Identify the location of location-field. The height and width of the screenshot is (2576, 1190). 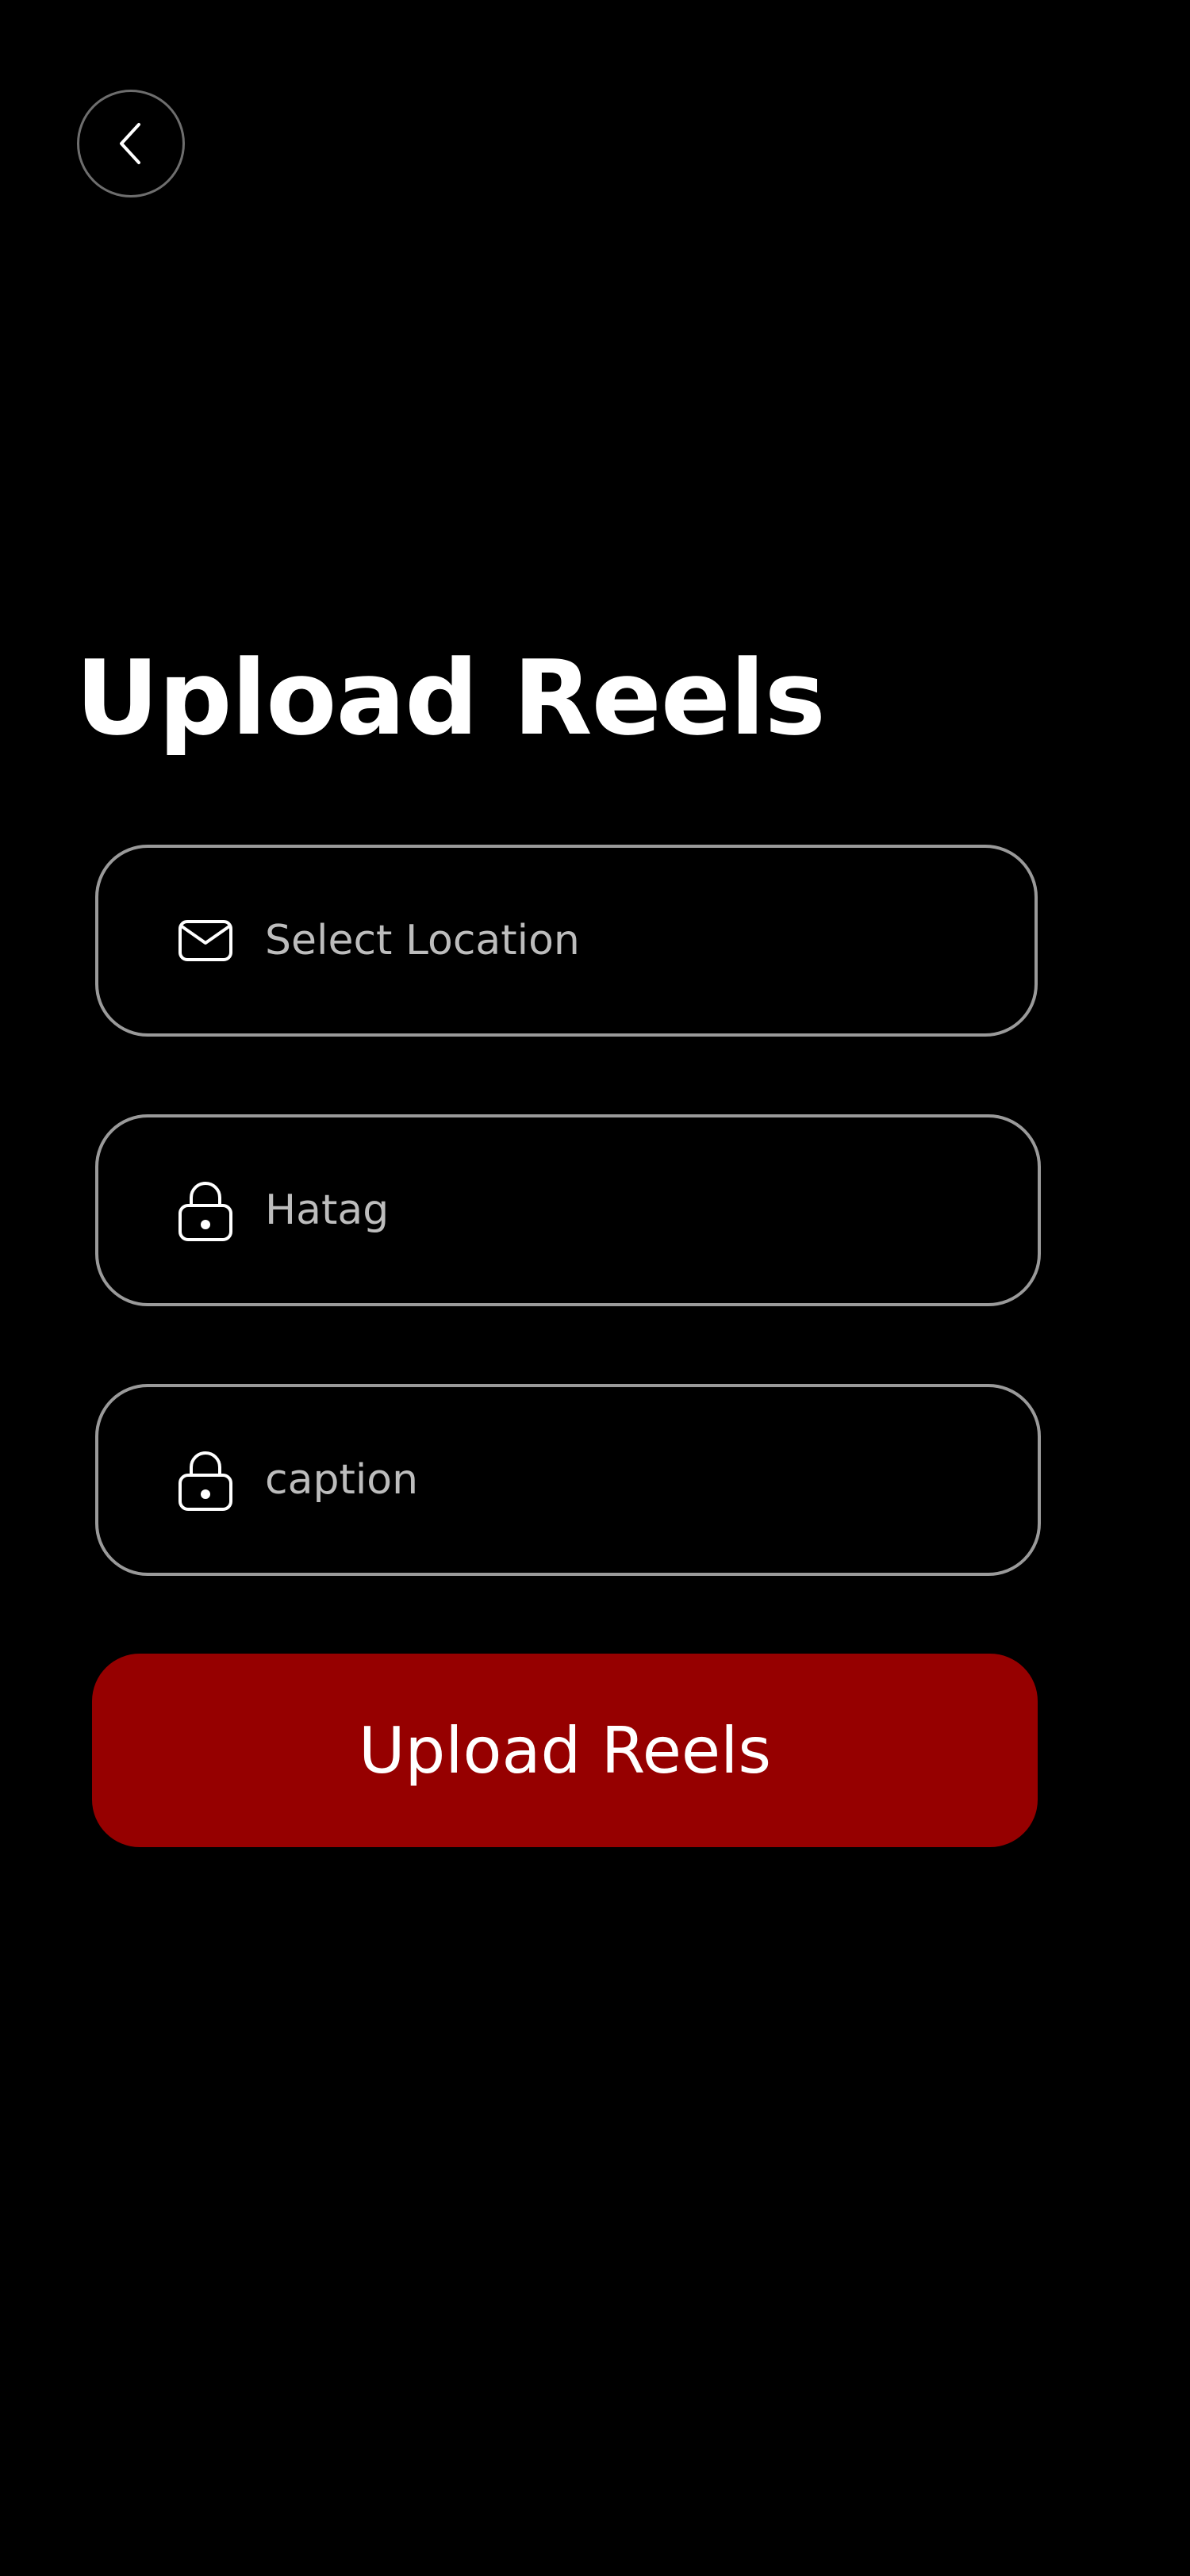
(566, 941).